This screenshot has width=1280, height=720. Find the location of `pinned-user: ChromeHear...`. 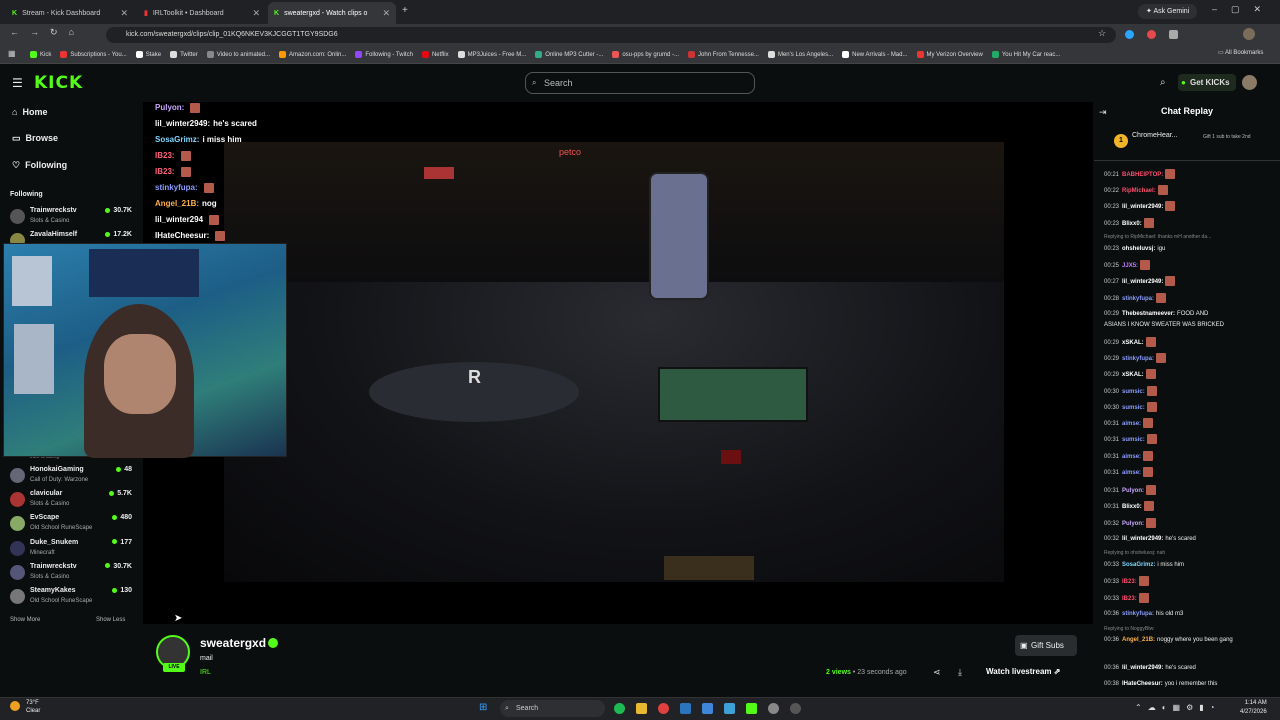

pinned-user: ChromeHear... is located at coordinates (1155, 135).